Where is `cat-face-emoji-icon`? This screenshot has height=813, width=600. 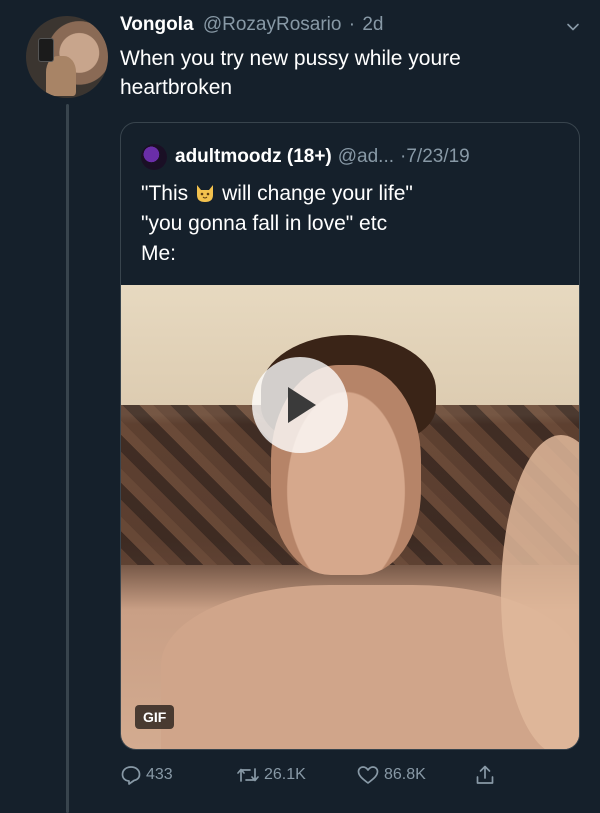 cat-face-emoji-icon is located at coordinates (205, 192).